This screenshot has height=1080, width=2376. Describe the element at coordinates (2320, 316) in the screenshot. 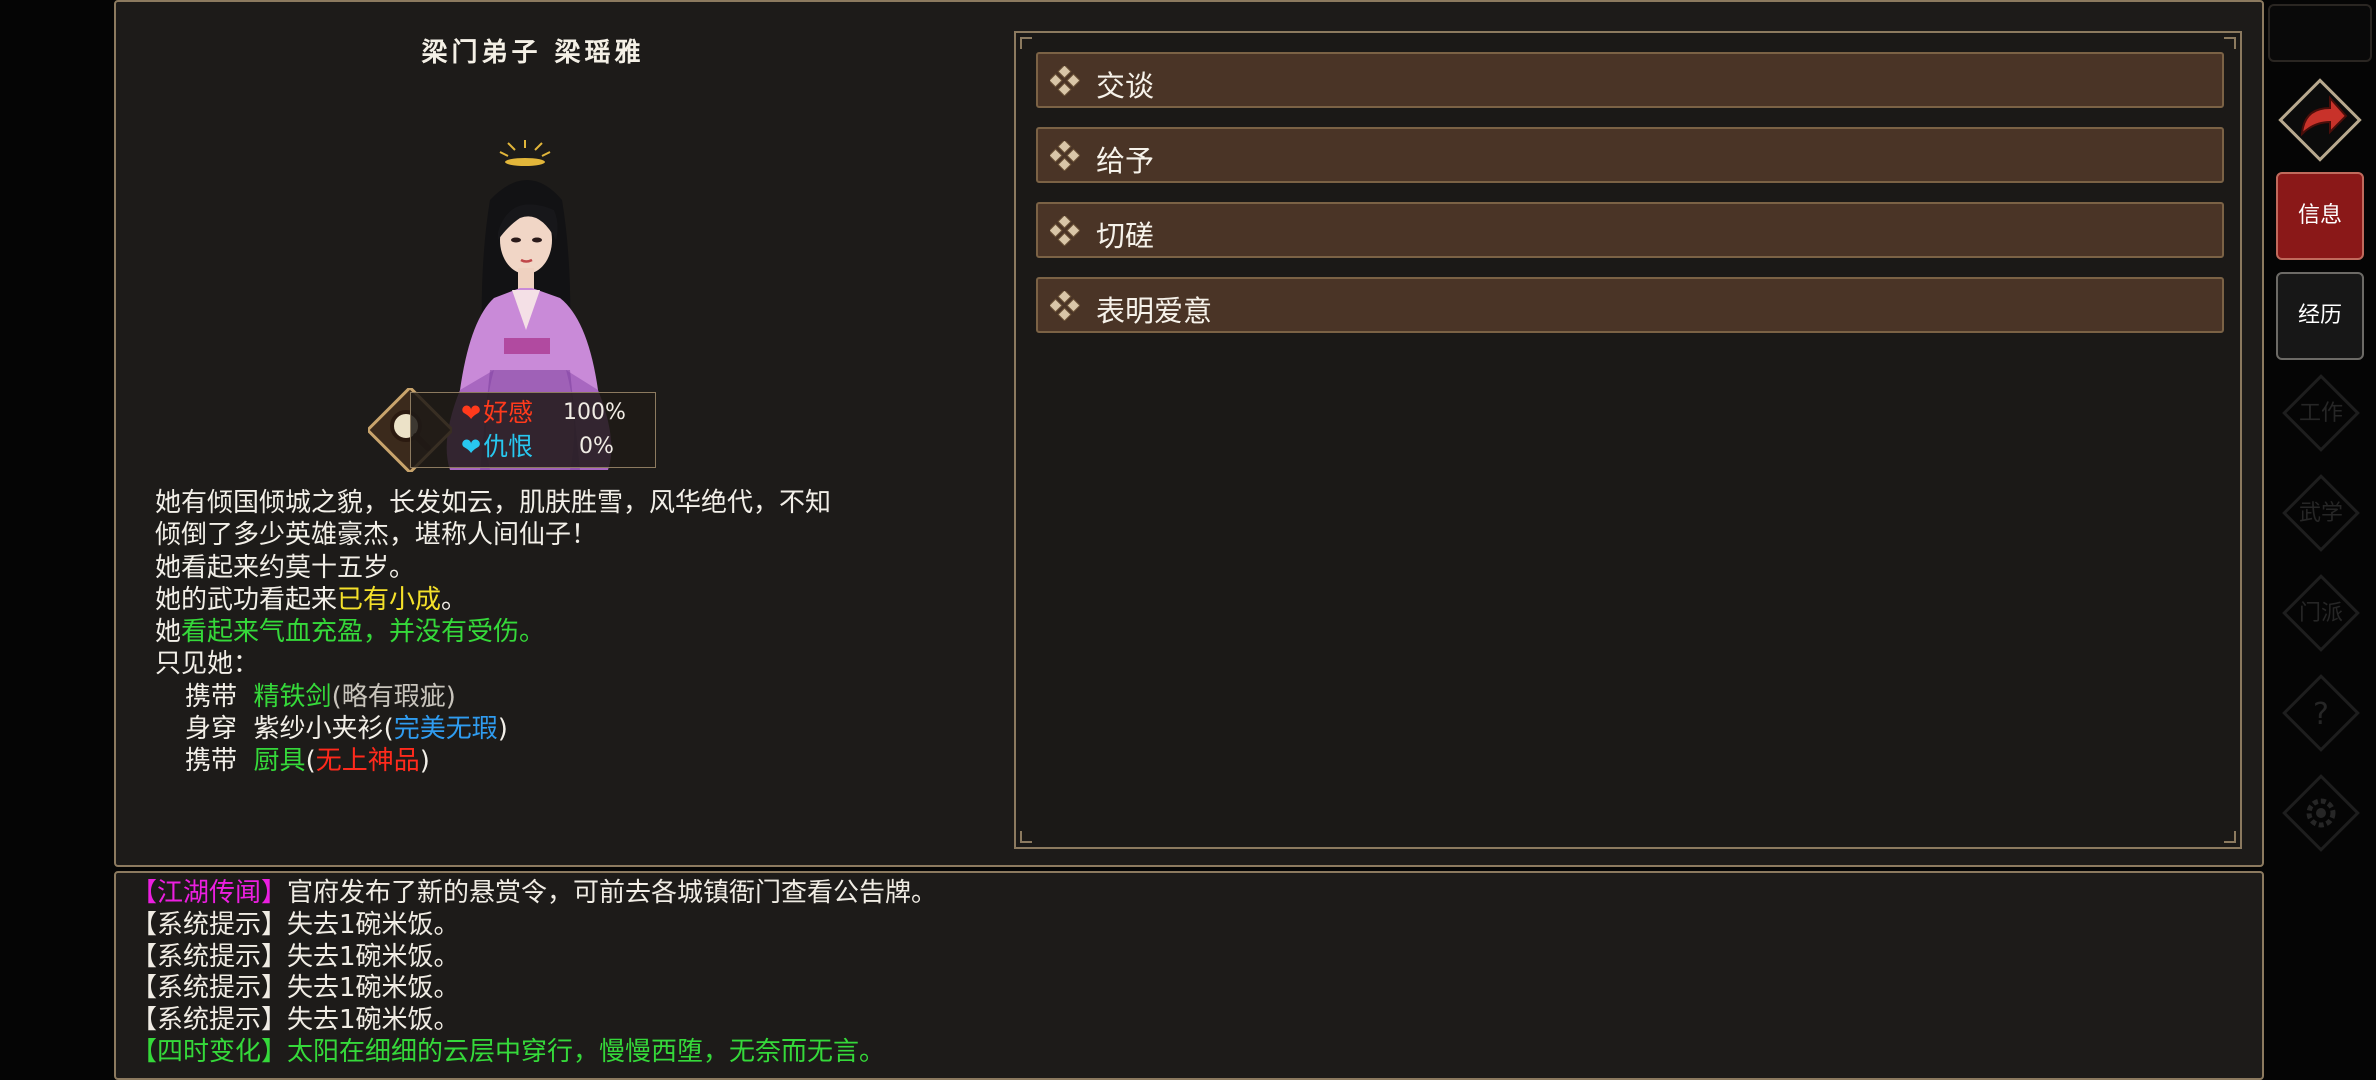

I see `tab-history: 经历` at that location.